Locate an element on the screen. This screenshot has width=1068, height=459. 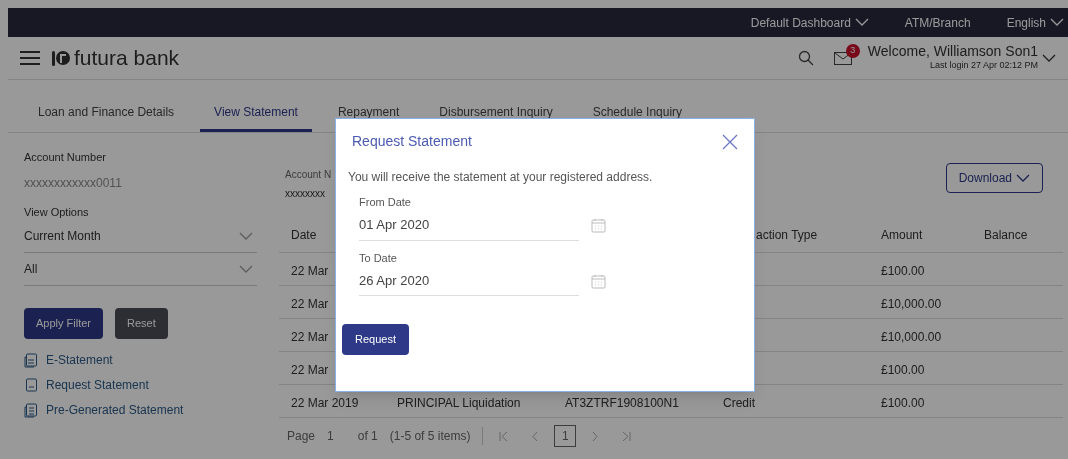
column-header: Date is located at coordinates (304, 235).